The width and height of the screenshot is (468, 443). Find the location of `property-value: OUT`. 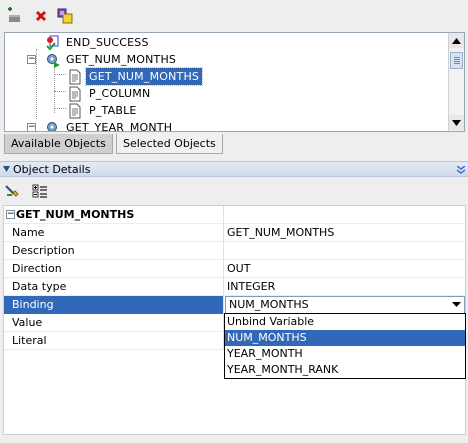

property-value: OUT is located at coordinates (345, 269).